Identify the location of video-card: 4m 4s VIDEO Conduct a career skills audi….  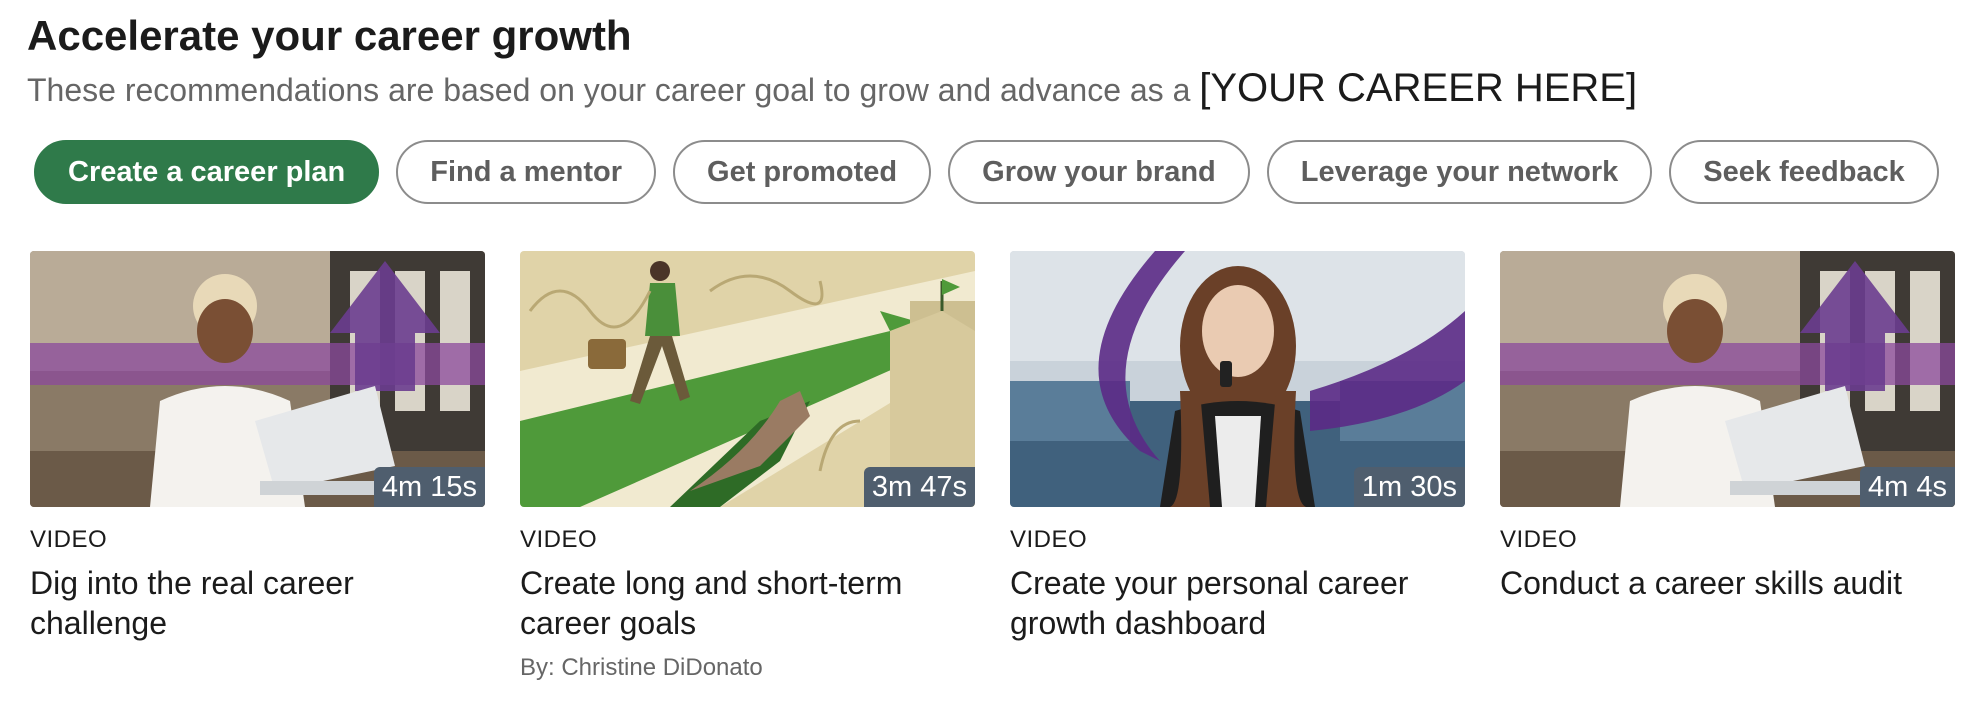
(1727, 427).